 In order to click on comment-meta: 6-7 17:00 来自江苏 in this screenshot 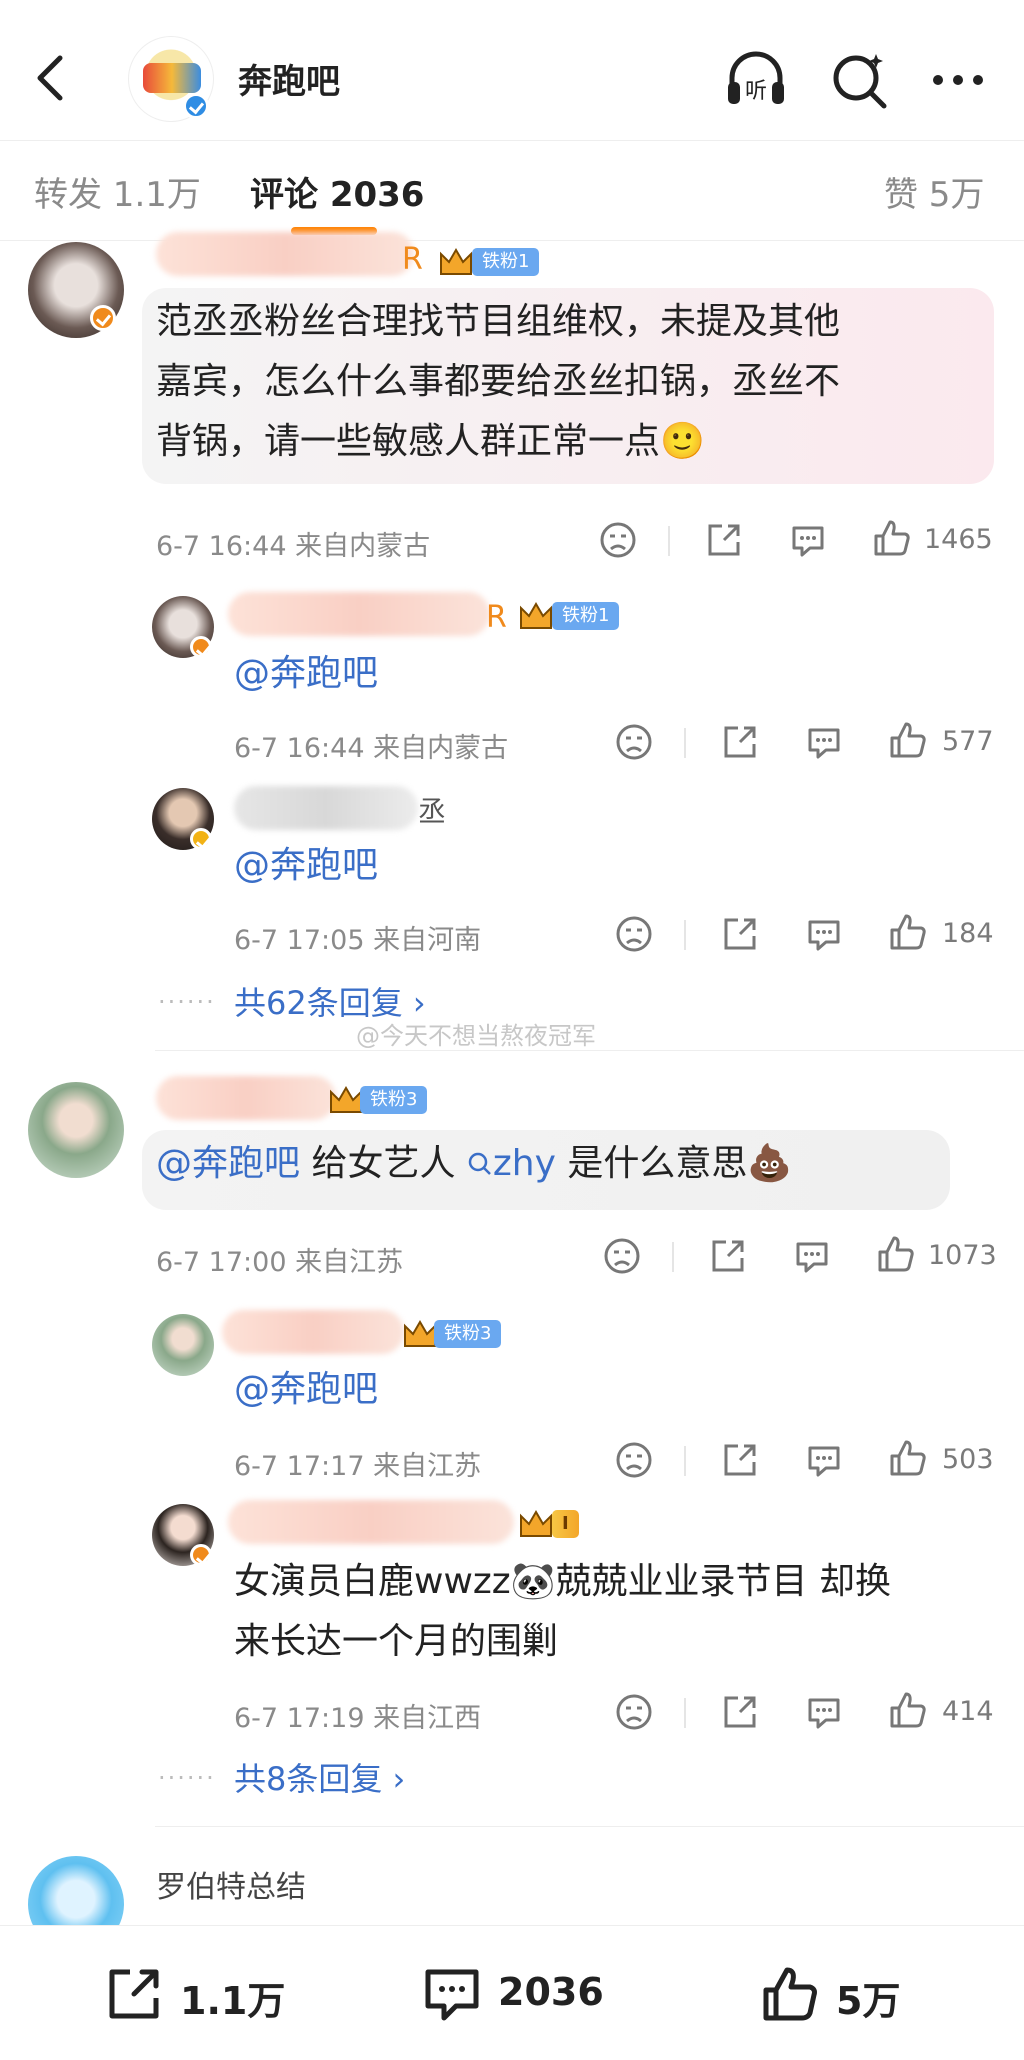, I will do `click(280, 1262)`.